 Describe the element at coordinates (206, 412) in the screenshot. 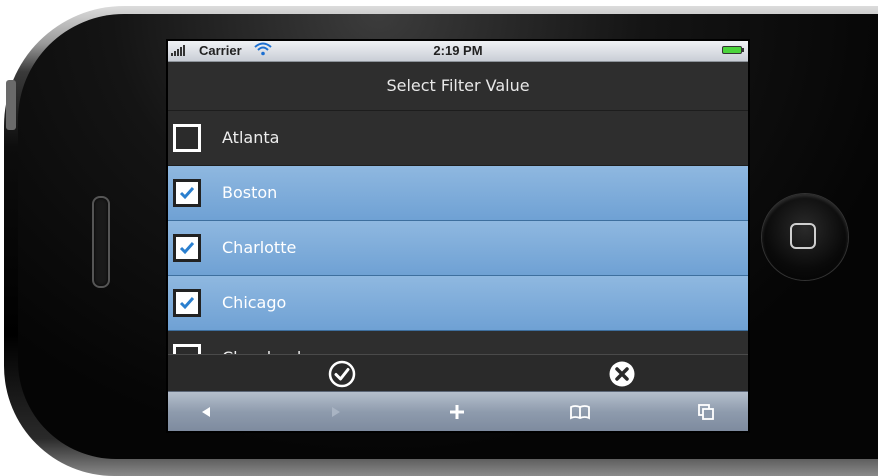

I see `back-arrow-icon` at that location.